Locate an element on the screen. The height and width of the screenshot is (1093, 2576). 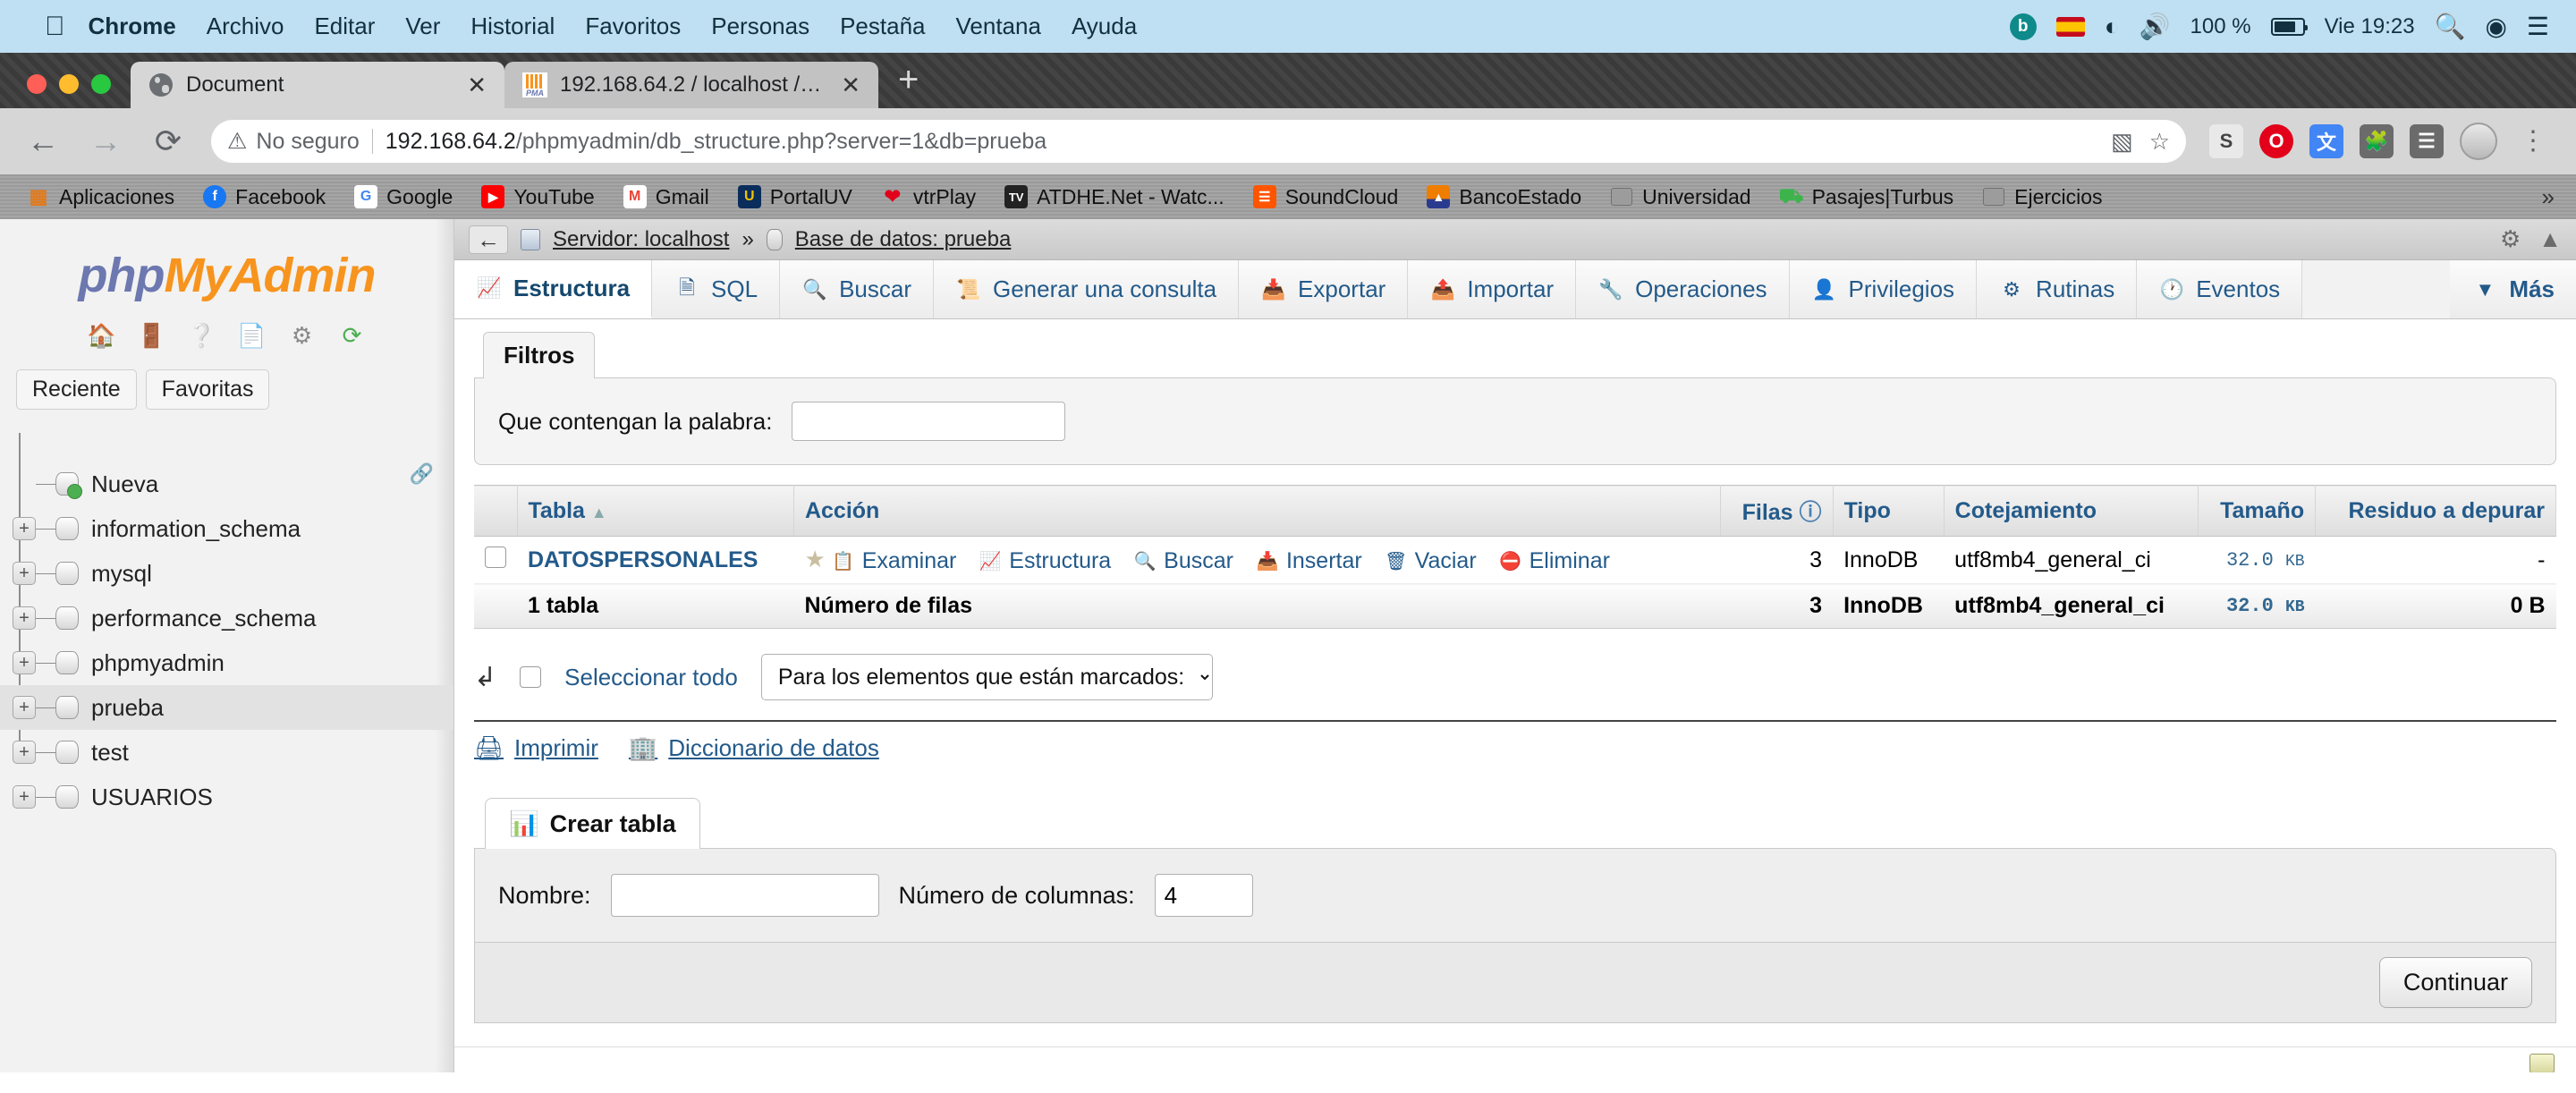
th-tamano: Tamaño is located at coordinates (2257, 511).